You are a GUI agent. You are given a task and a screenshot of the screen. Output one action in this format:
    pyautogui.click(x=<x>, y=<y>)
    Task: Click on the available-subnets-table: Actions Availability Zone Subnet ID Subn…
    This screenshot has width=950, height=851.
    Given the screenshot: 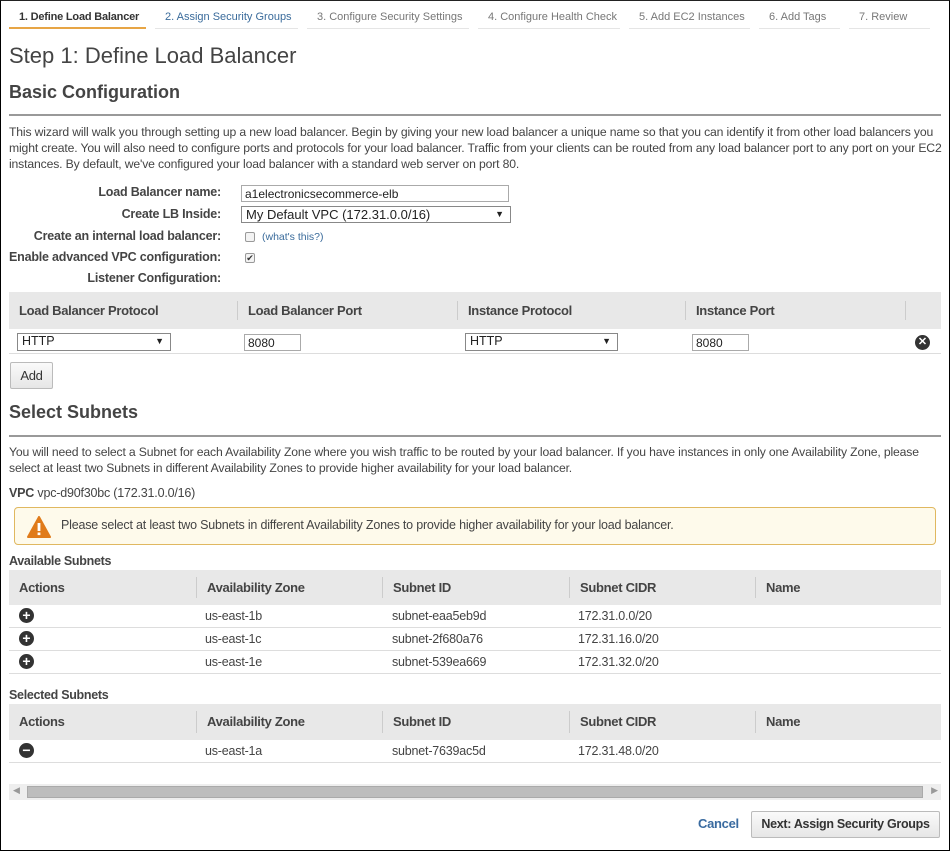 What is the action you would take?
    pyautogui.click(x=475, y=622)
    